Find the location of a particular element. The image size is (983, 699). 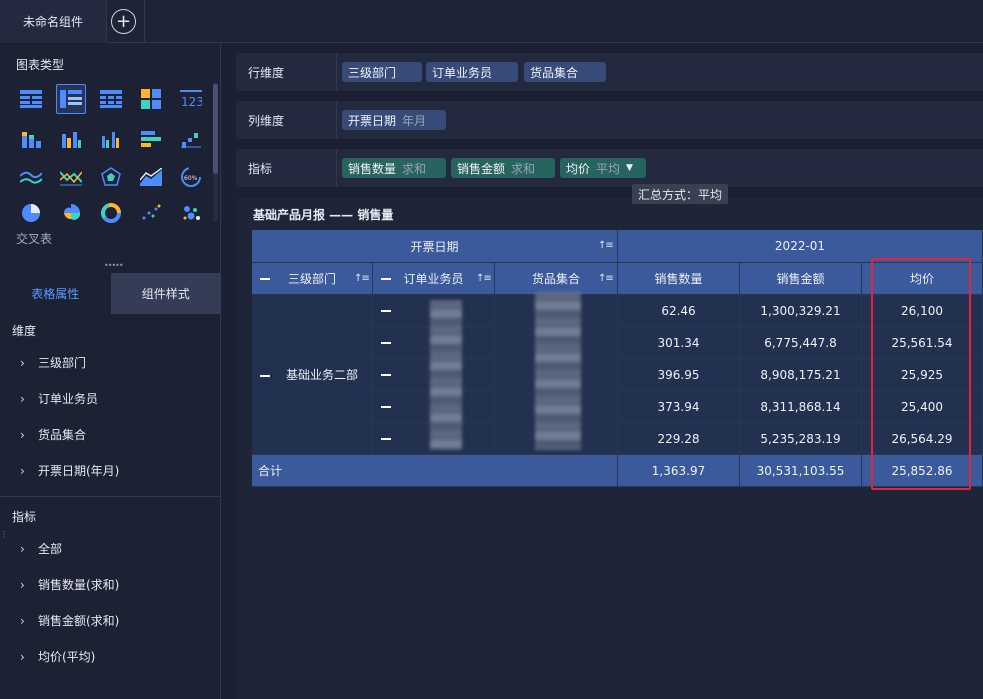

line-chart-icon is located at coordinates (71, 177).